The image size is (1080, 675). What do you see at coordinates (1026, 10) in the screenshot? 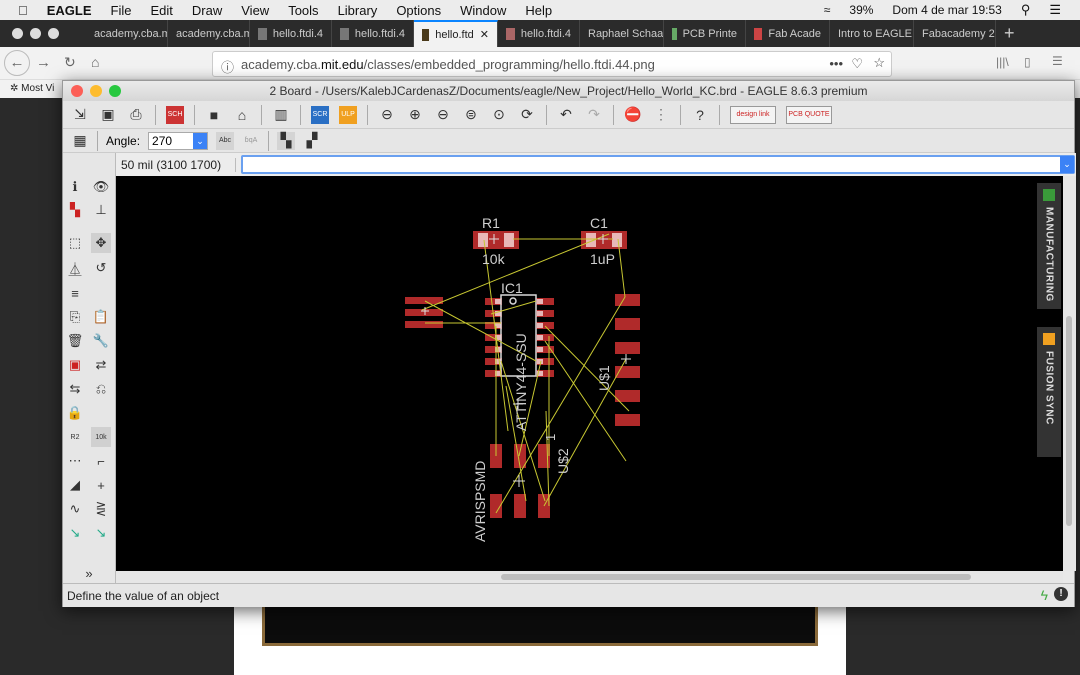
I see `spotlight-icon: ⚲` at bounding box center [1026, 10].